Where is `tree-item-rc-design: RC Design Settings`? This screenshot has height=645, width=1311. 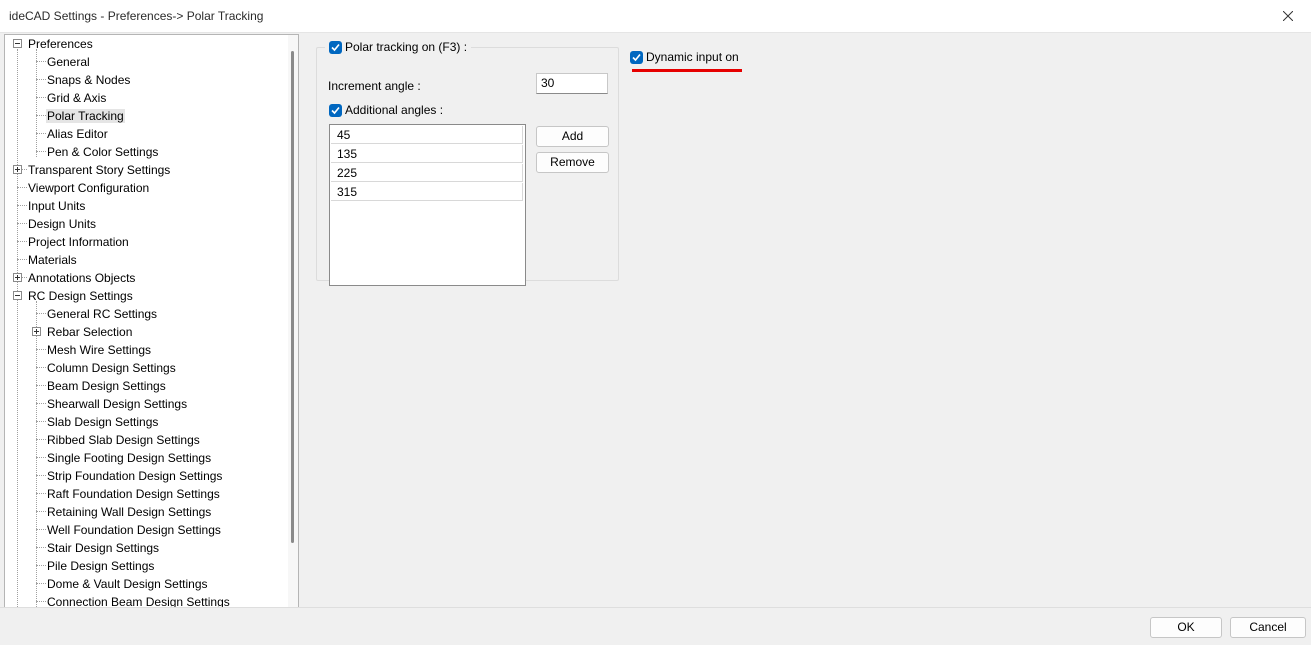
tree-item-rc-design: RC Design Settings is located at coordinates (80, 296).